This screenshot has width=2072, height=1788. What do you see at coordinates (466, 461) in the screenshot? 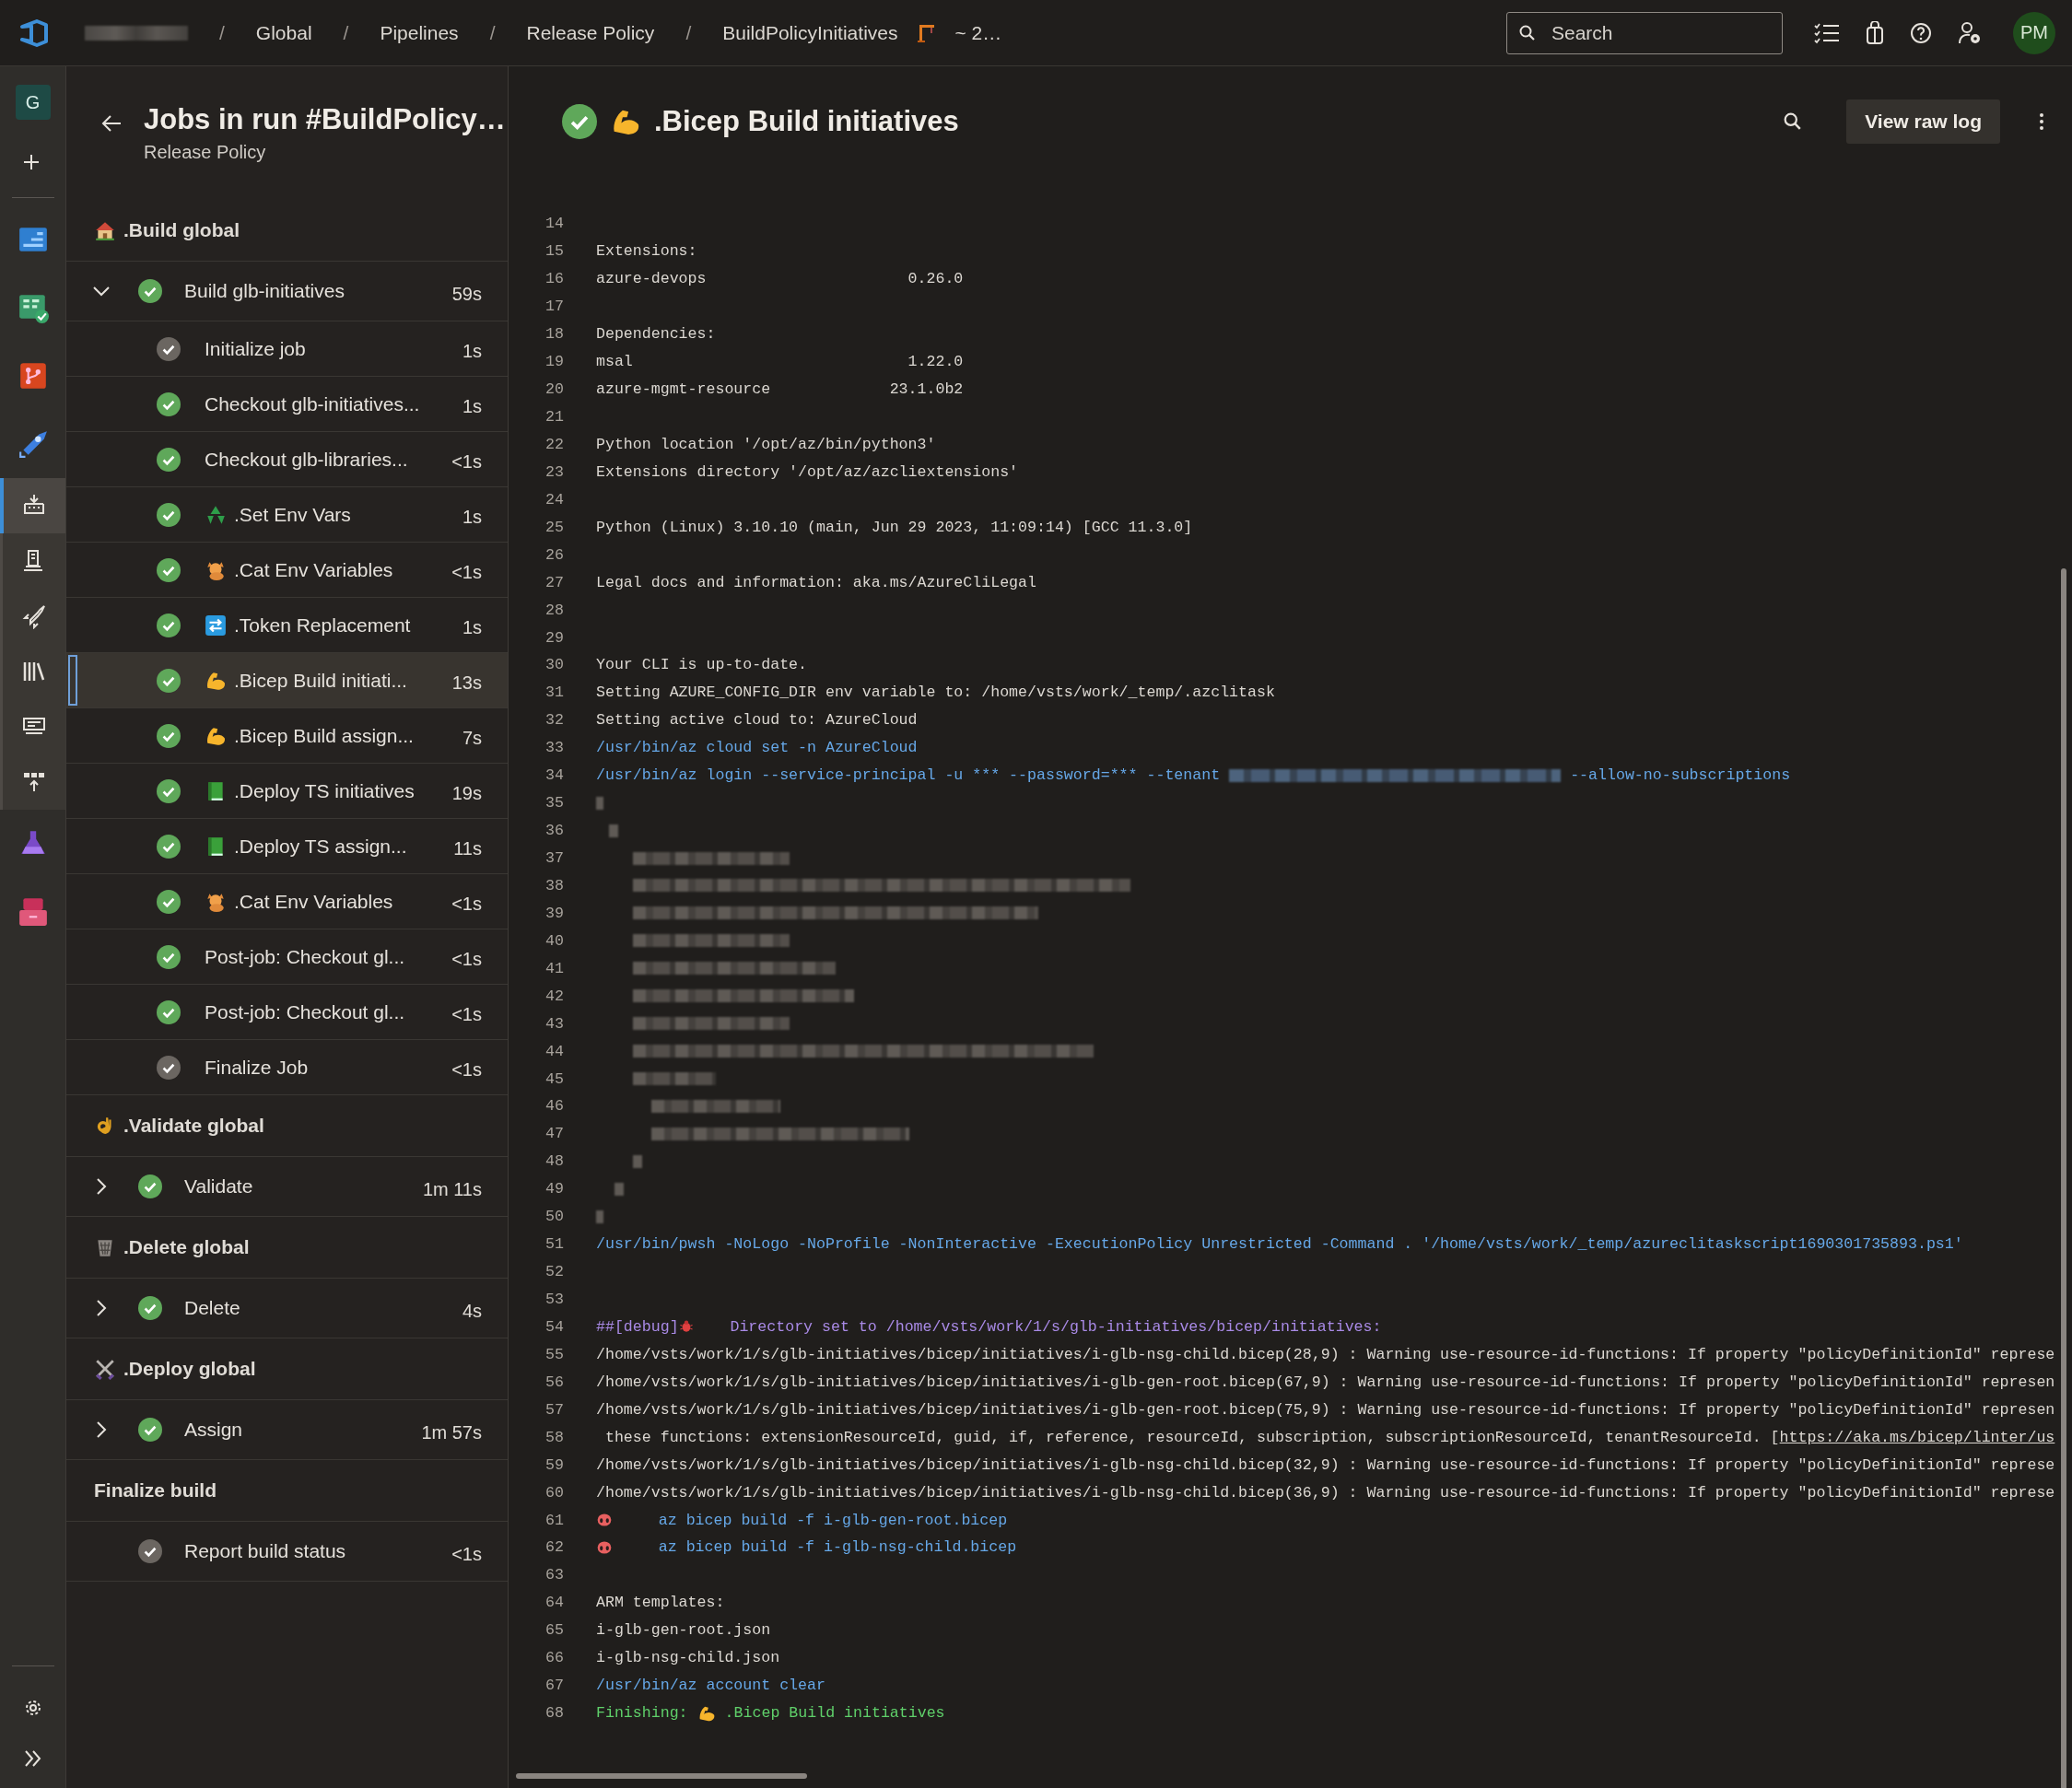
I see `step-duration: <1s` at bounding box center [466, 461].